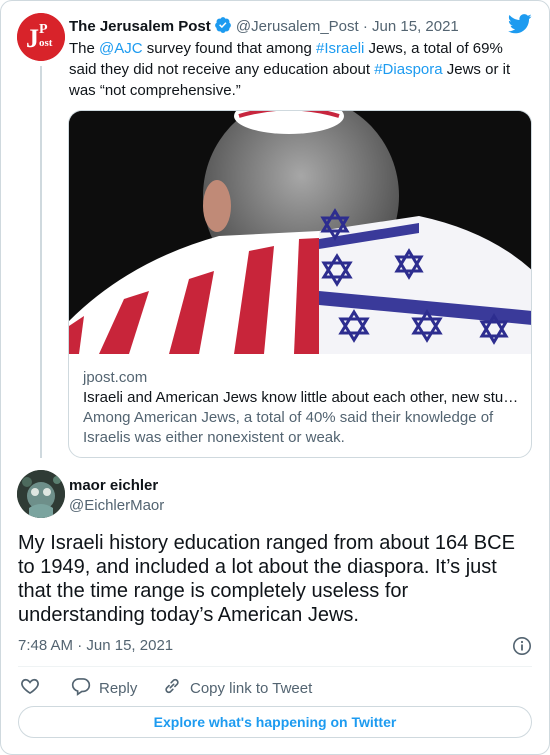  What do you see at coordinates (275, 722) in the screenshot?
I see `explore-twitter-button: Explore what's happening on Twitter` at bounding box center [275, 722].